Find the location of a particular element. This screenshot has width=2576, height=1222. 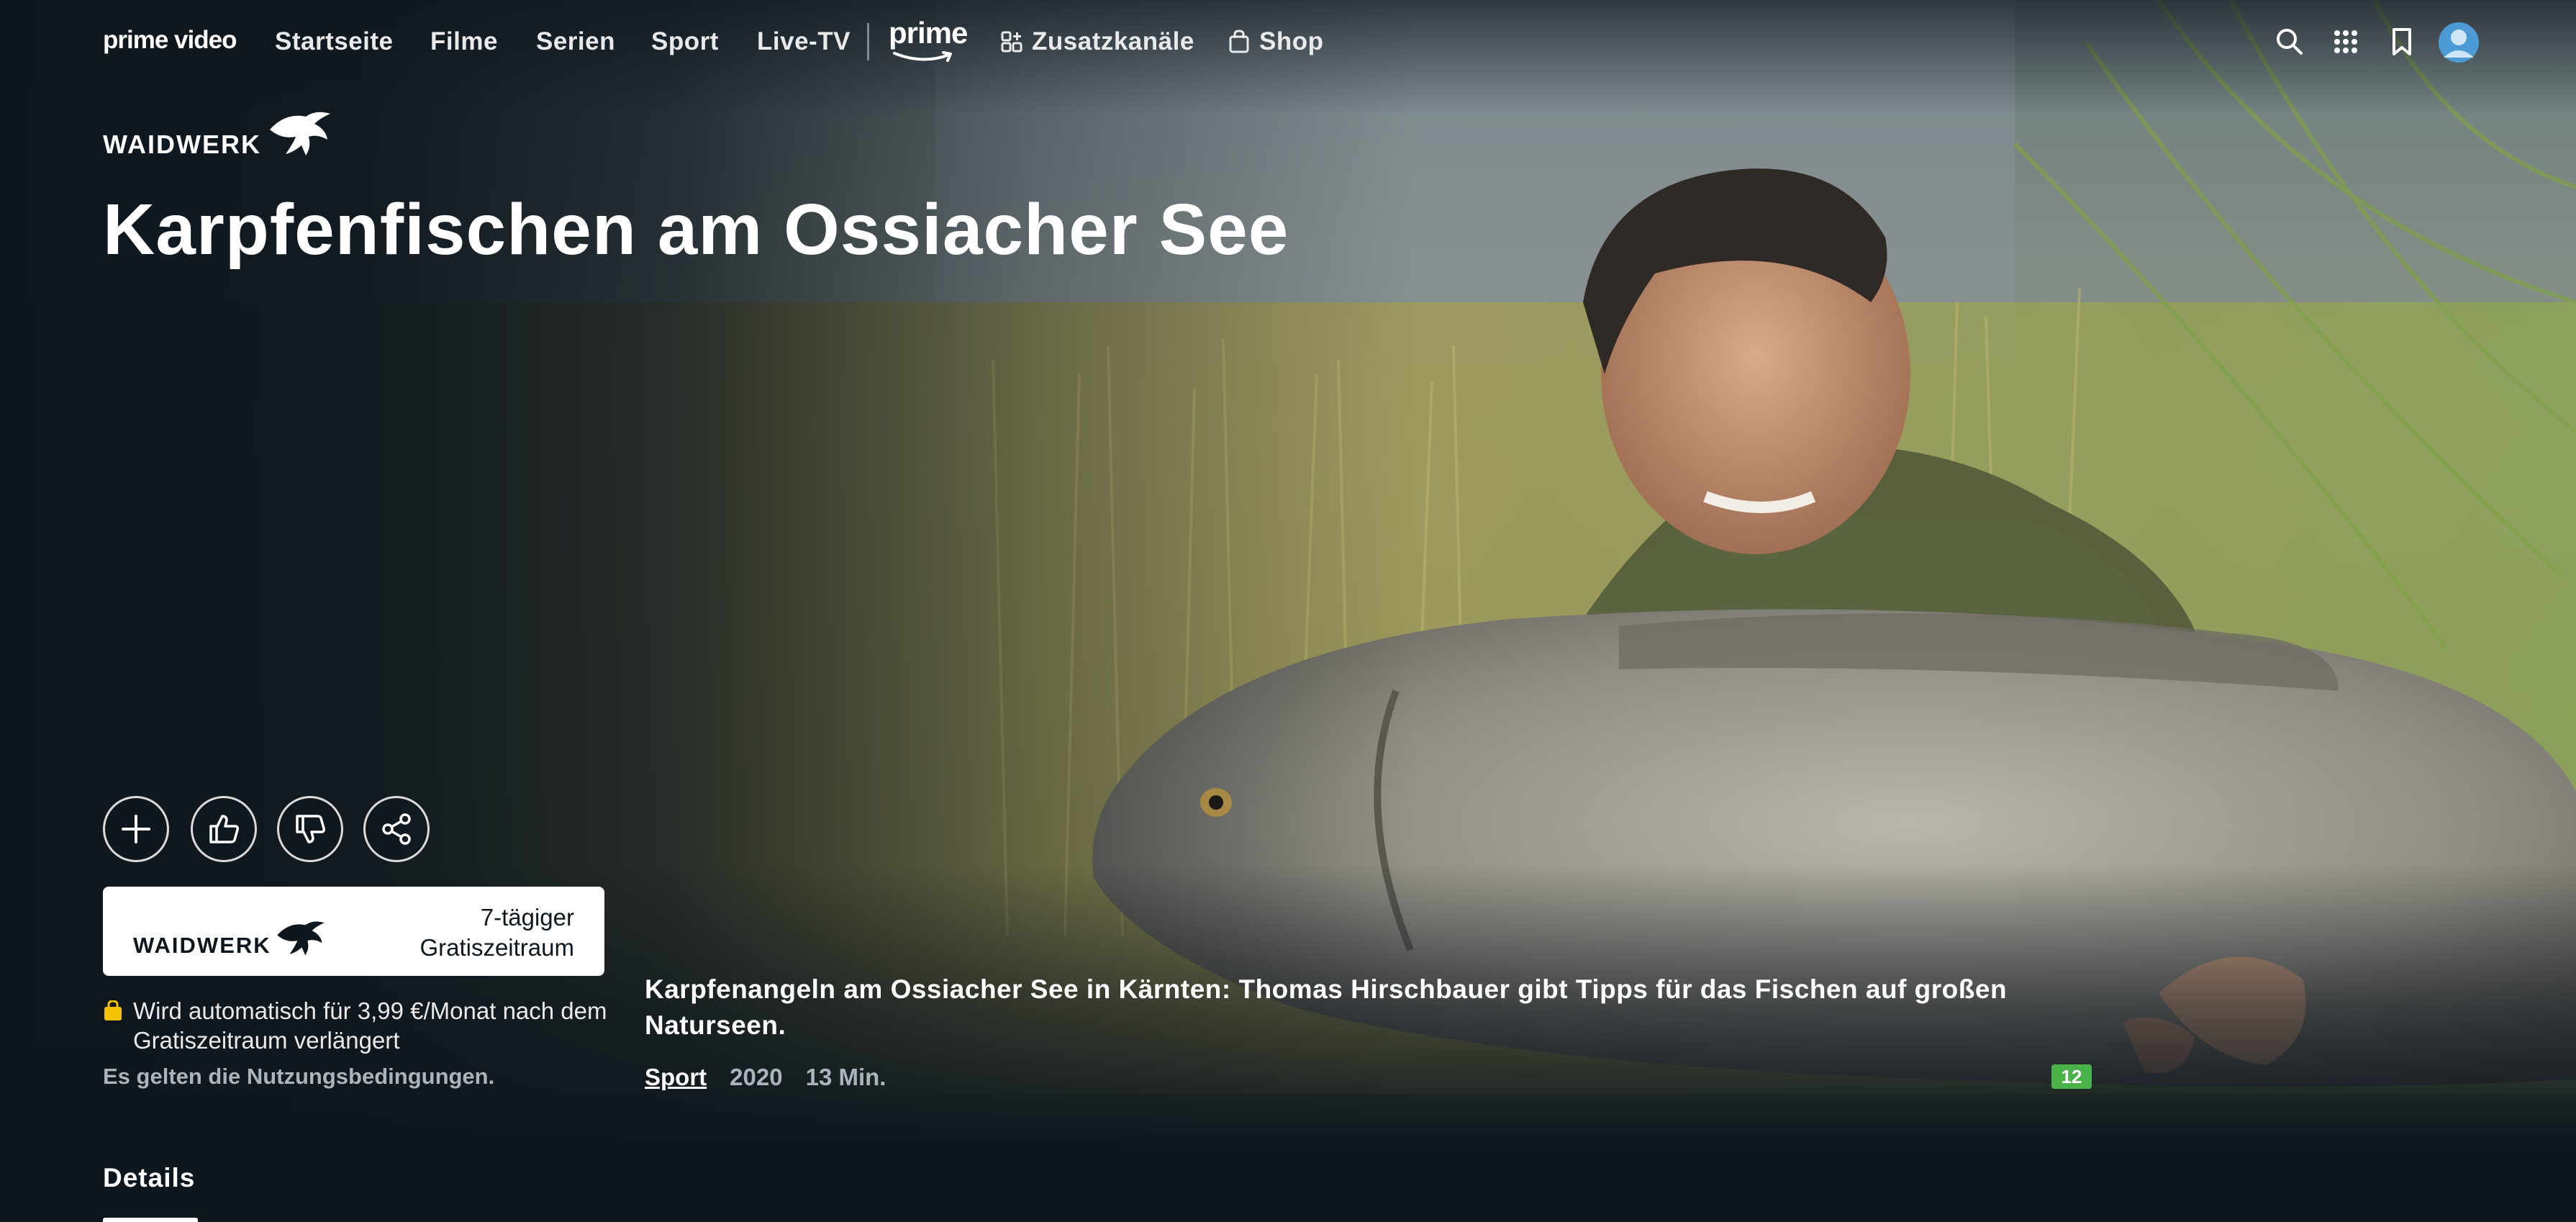

dislike-button is located at coordinates (310, 829).